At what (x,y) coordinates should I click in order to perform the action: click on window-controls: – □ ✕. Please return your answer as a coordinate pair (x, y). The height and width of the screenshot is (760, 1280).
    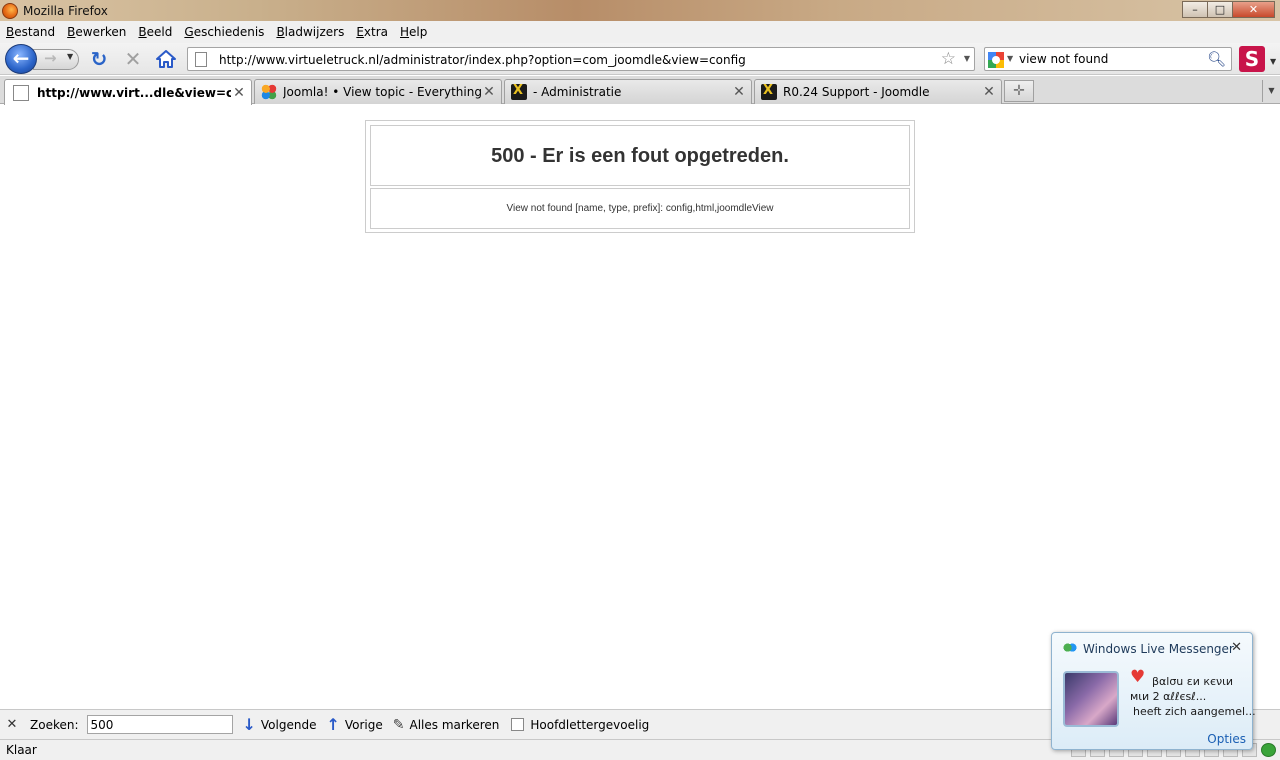
    Looking at the image, I should click on (1228, 9).